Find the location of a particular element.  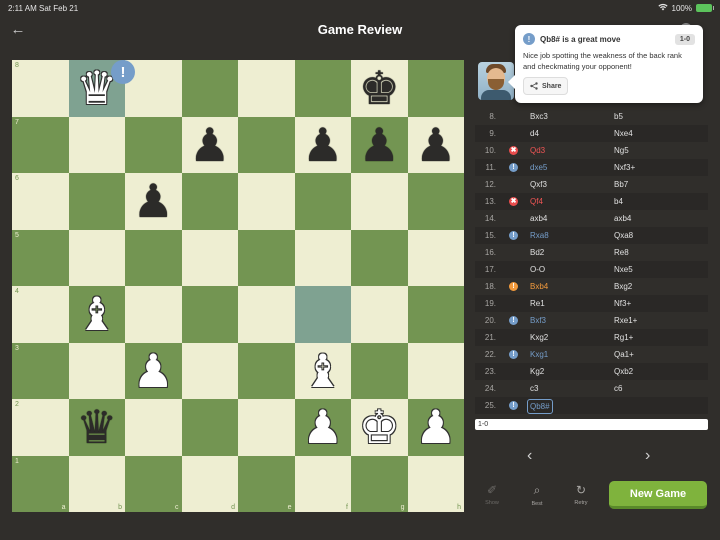

black-move: Nxe5 is located at coordinates (623, 269).